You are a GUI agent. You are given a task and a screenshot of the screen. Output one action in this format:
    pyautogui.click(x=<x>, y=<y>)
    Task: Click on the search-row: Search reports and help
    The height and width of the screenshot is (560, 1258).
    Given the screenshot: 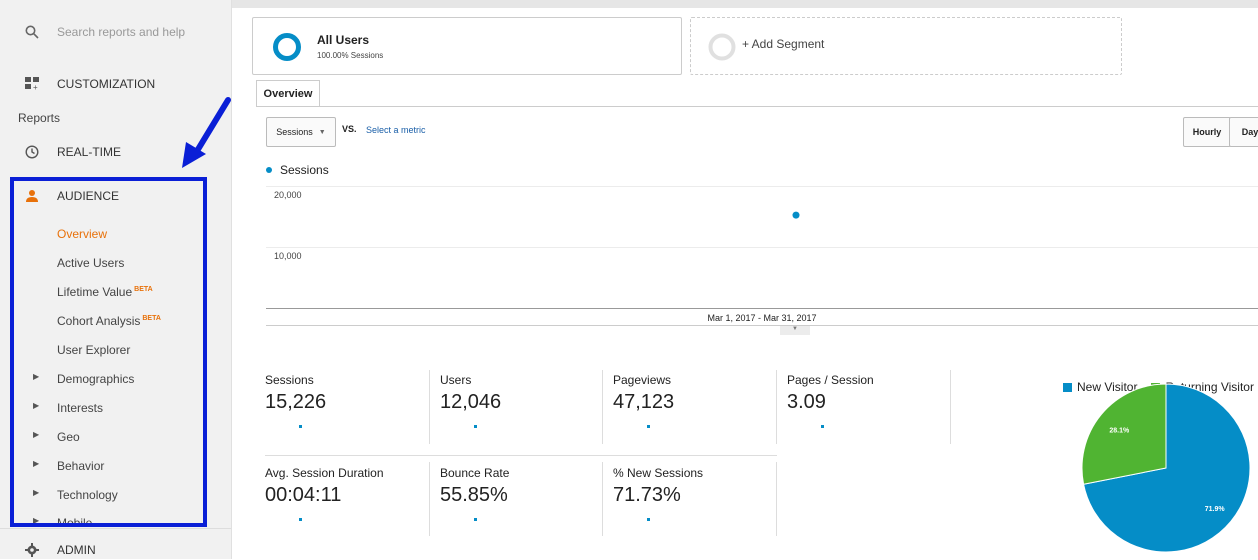 What is the action you would take?
    pyautogui.click(x=115, y=32)
    